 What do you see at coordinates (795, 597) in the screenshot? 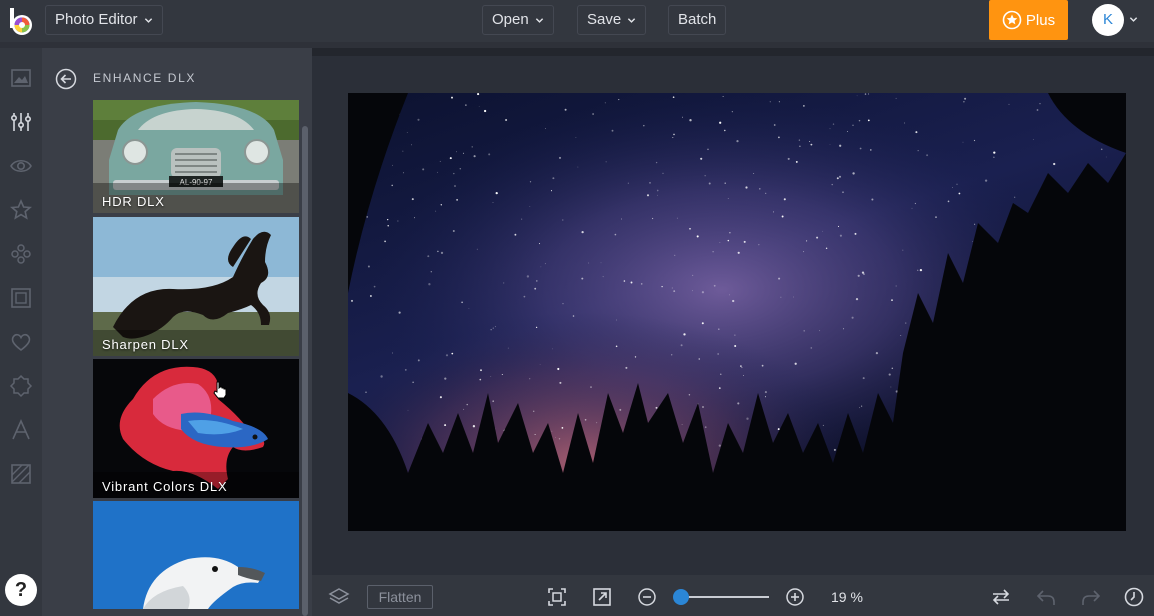
I see `zoom-in-icon` at bounding box center [795, 597].